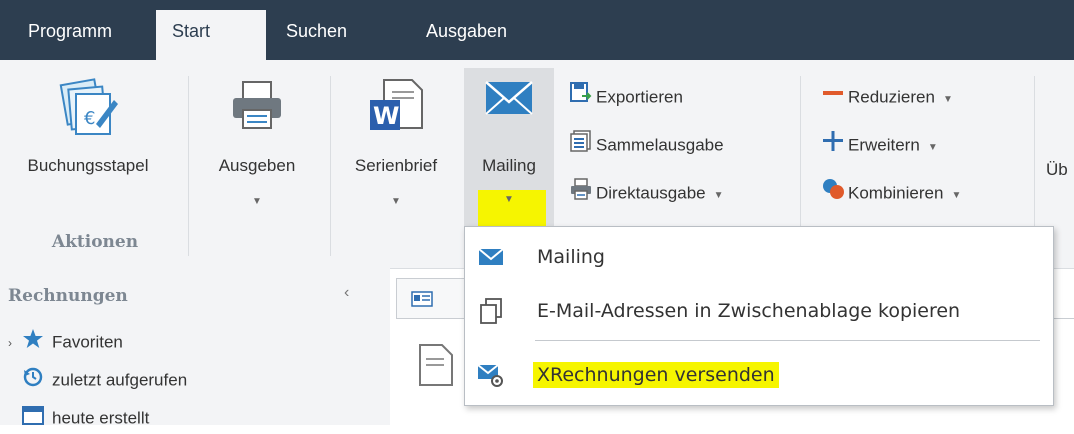  What do you see at coordinates (656, 375) in the screenshot?
I see `menu-item-label: XRechnungen versenden` at bounding box center [656, 375].